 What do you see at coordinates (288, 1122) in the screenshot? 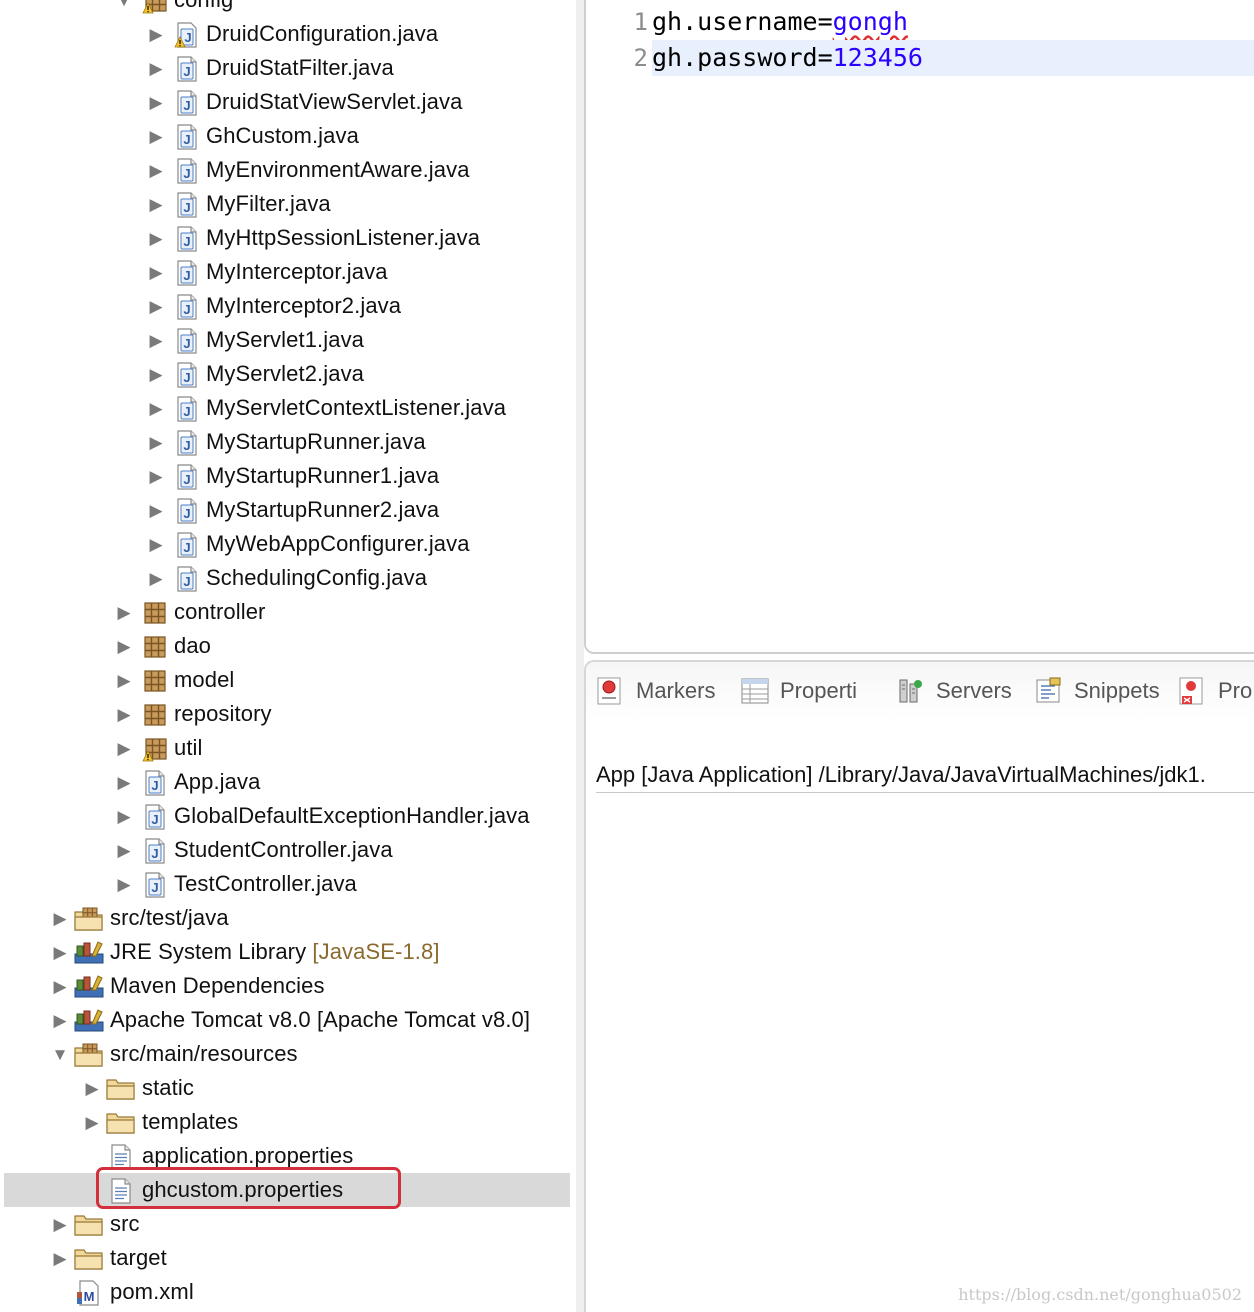
I see `tree-row: ▶ templates` at bounding box center [288, 1122].